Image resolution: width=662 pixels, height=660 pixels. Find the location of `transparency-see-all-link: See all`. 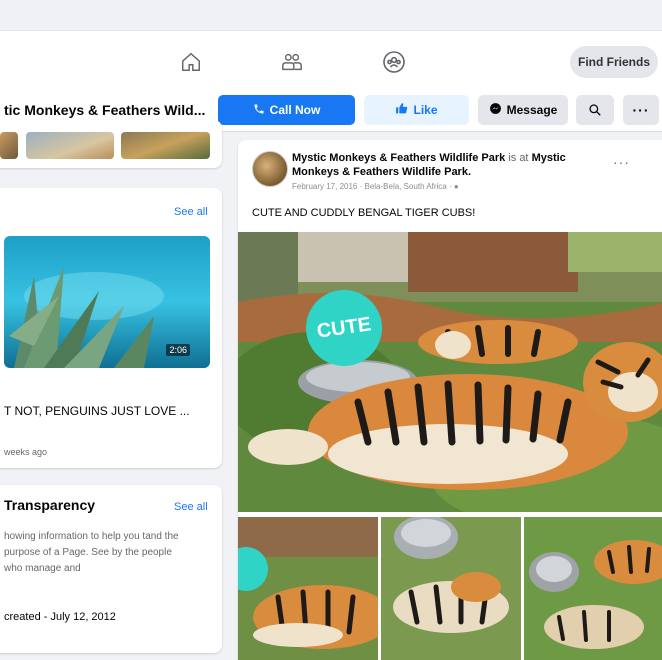

transparency-see-all-link: See all is located at coordinates (191, 507).